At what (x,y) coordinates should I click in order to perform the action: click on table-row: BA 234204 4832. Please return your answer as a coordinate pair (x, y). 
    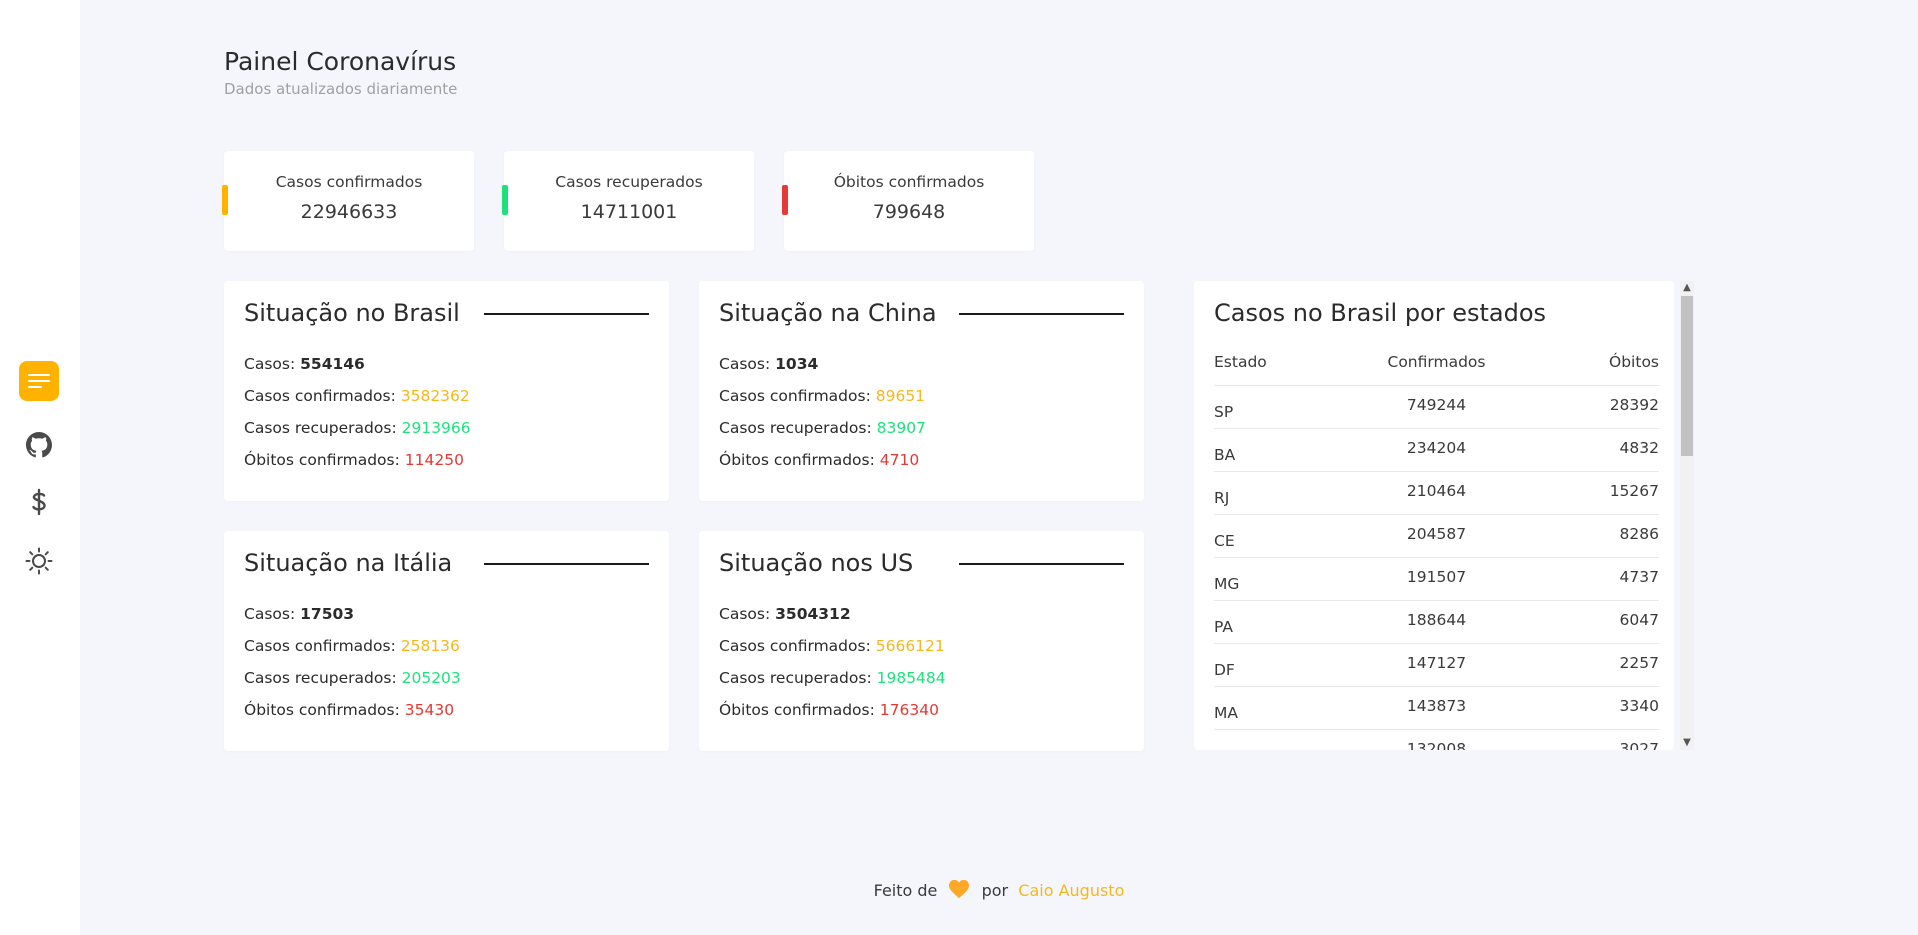
    Looking at the image, I should click on (1436, 449).